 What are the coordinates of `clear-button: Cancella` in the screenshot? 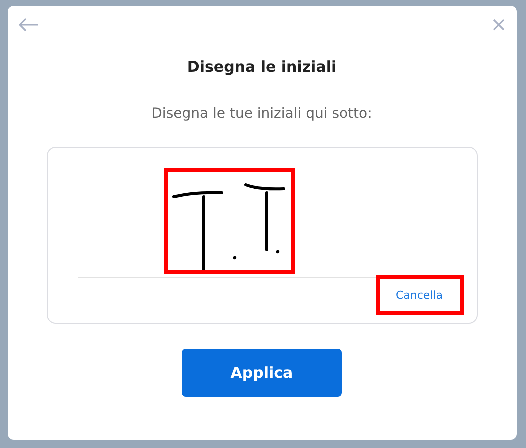 It's located at (420, 295).